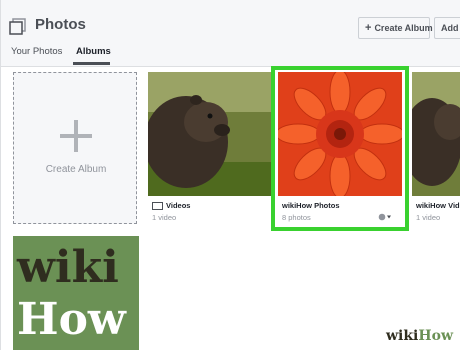 The image size is (460, 350). What do you see at coordinates (157, 206) in the screenshot?
I see `video-icon` at bounding box center [157, 206].